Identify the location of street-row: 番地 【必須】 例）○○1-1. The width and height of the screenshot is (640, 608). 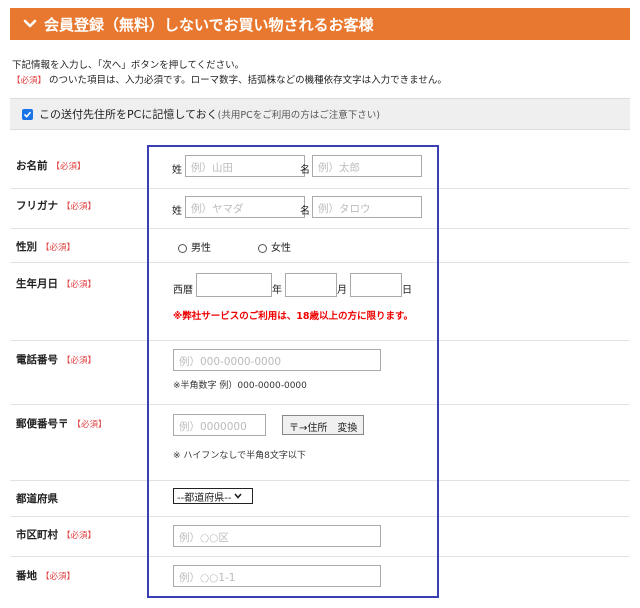
(320, 577).